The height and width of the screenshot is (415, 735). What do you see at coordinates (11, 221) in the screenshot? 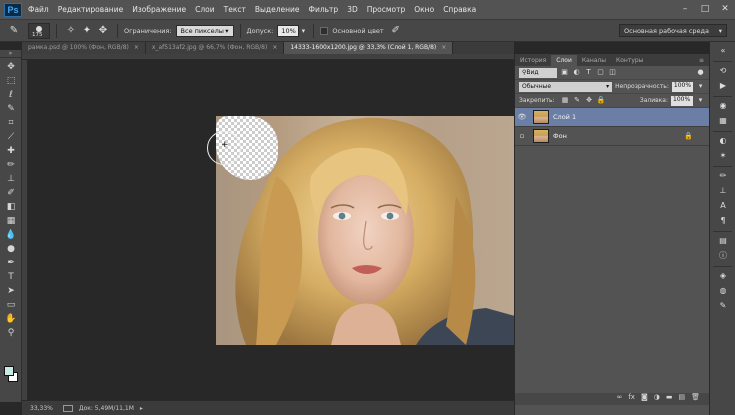
I see `gradient-tool-icon: ▦` at bounding box center [11, 221].